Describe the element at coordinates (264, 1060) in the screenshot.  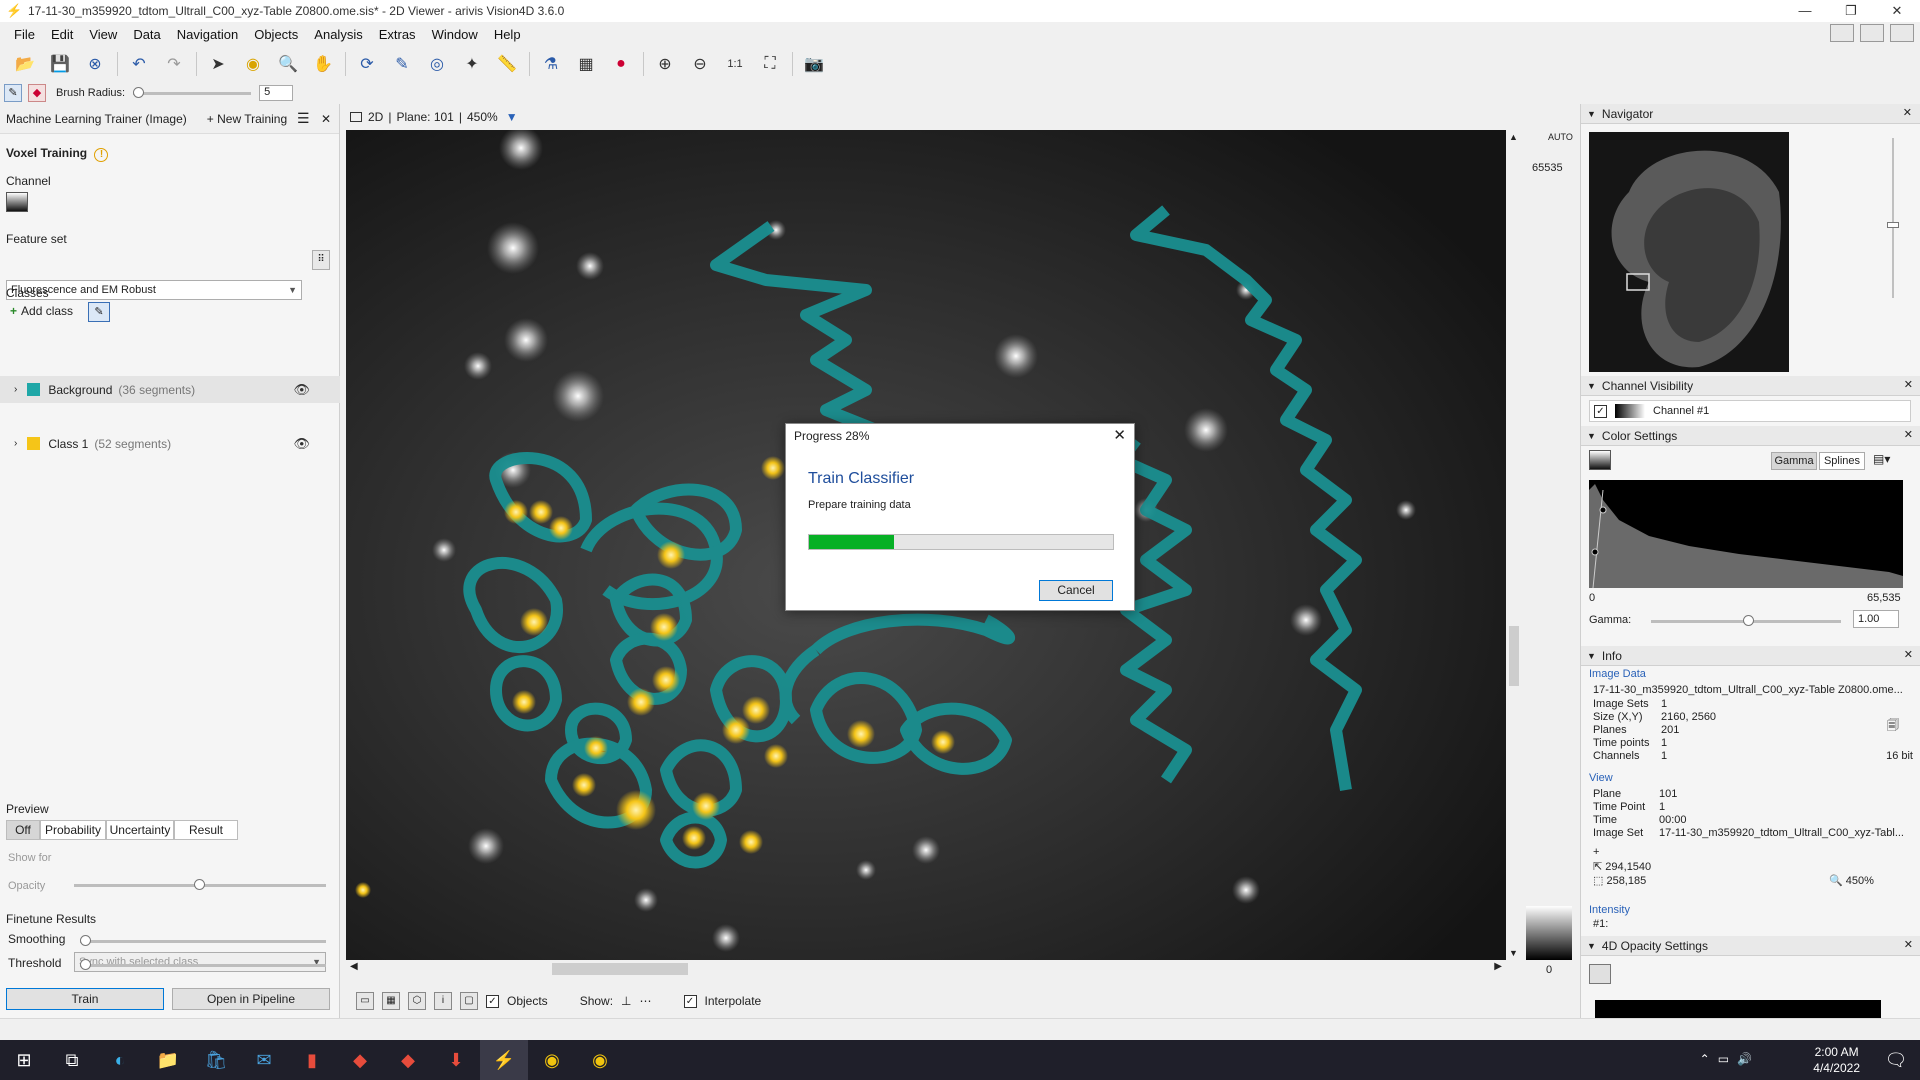
I see `mail-icon: ✉` at that location.